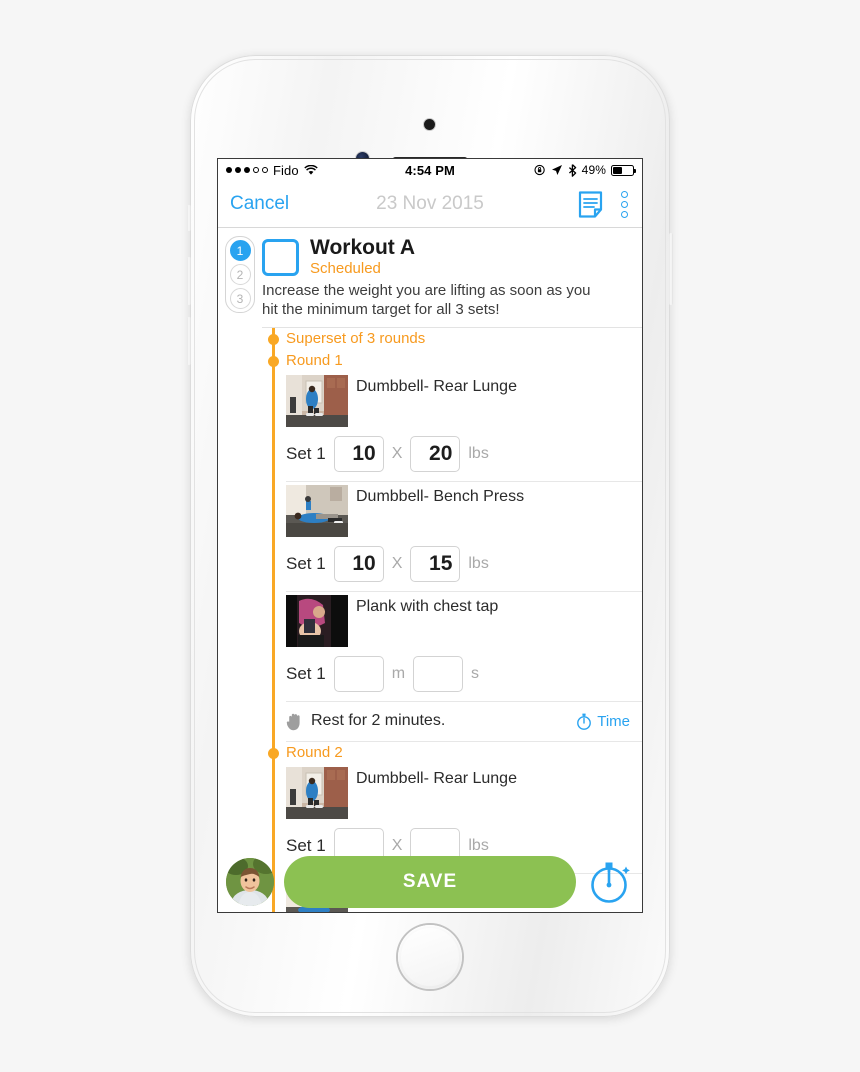 The width and height of the screenshot is (860, 1072). I want to click on volume-down-button, so click(189, 341).